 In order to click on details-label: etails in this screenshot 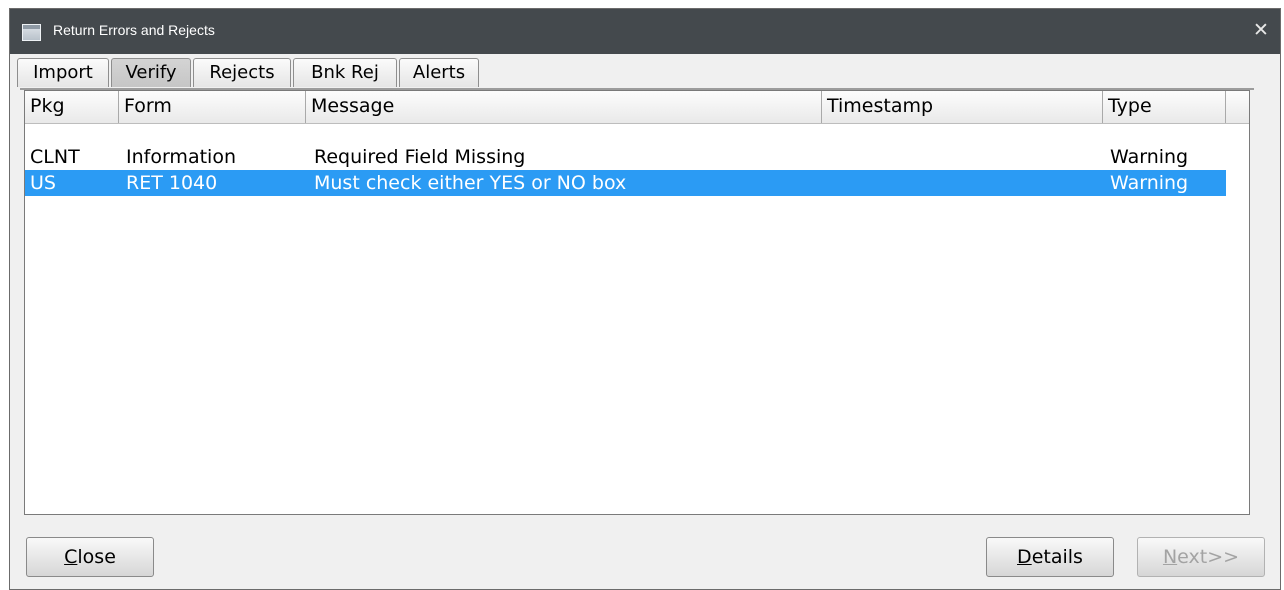, I will do `click(1057, 557)`.